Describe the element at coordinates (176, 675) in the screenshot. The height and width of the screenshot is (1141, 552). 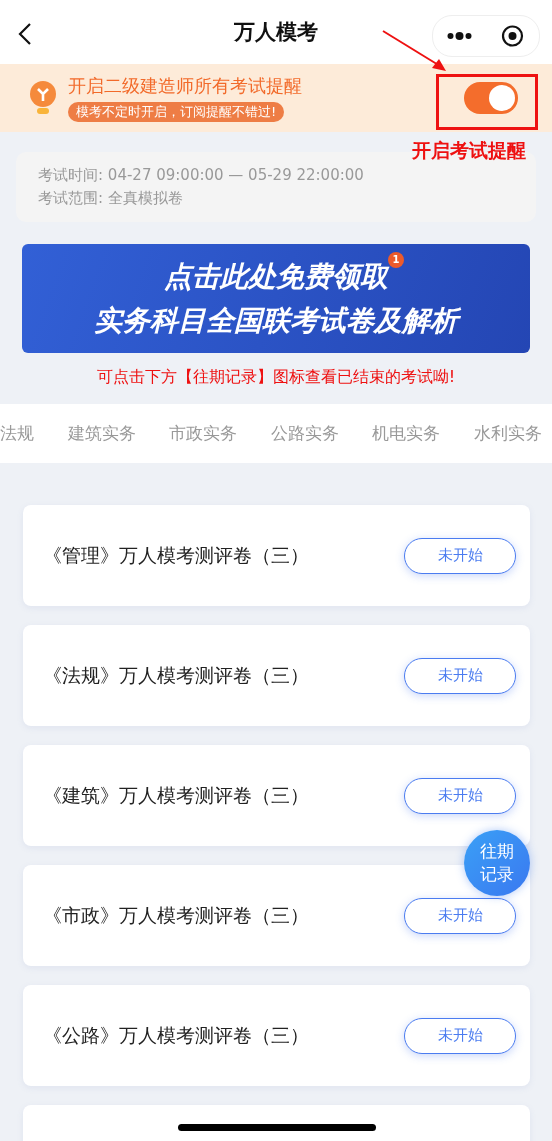
I see `exam-title: 《法规》万人模考测评卷（三）` at that location.